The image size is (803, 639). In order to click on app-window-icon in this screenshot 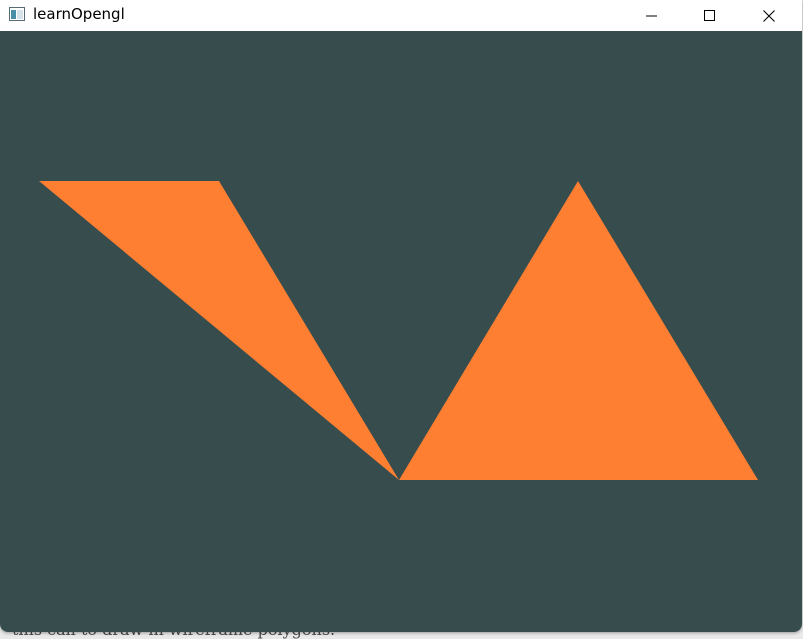, I will do `click(17, 14)`.